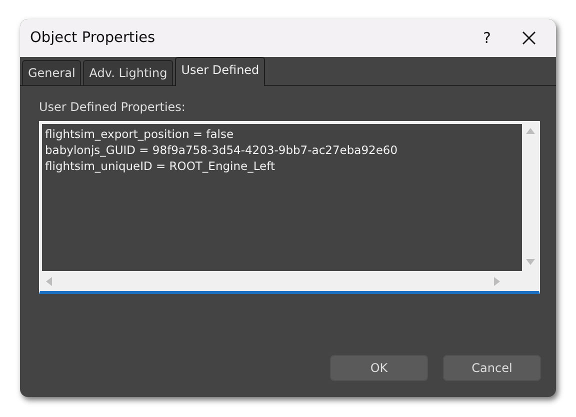  What do you see at coordinates (529, 38) in the screenshot?
I see `close-icon` at bounding box center [529, 38].